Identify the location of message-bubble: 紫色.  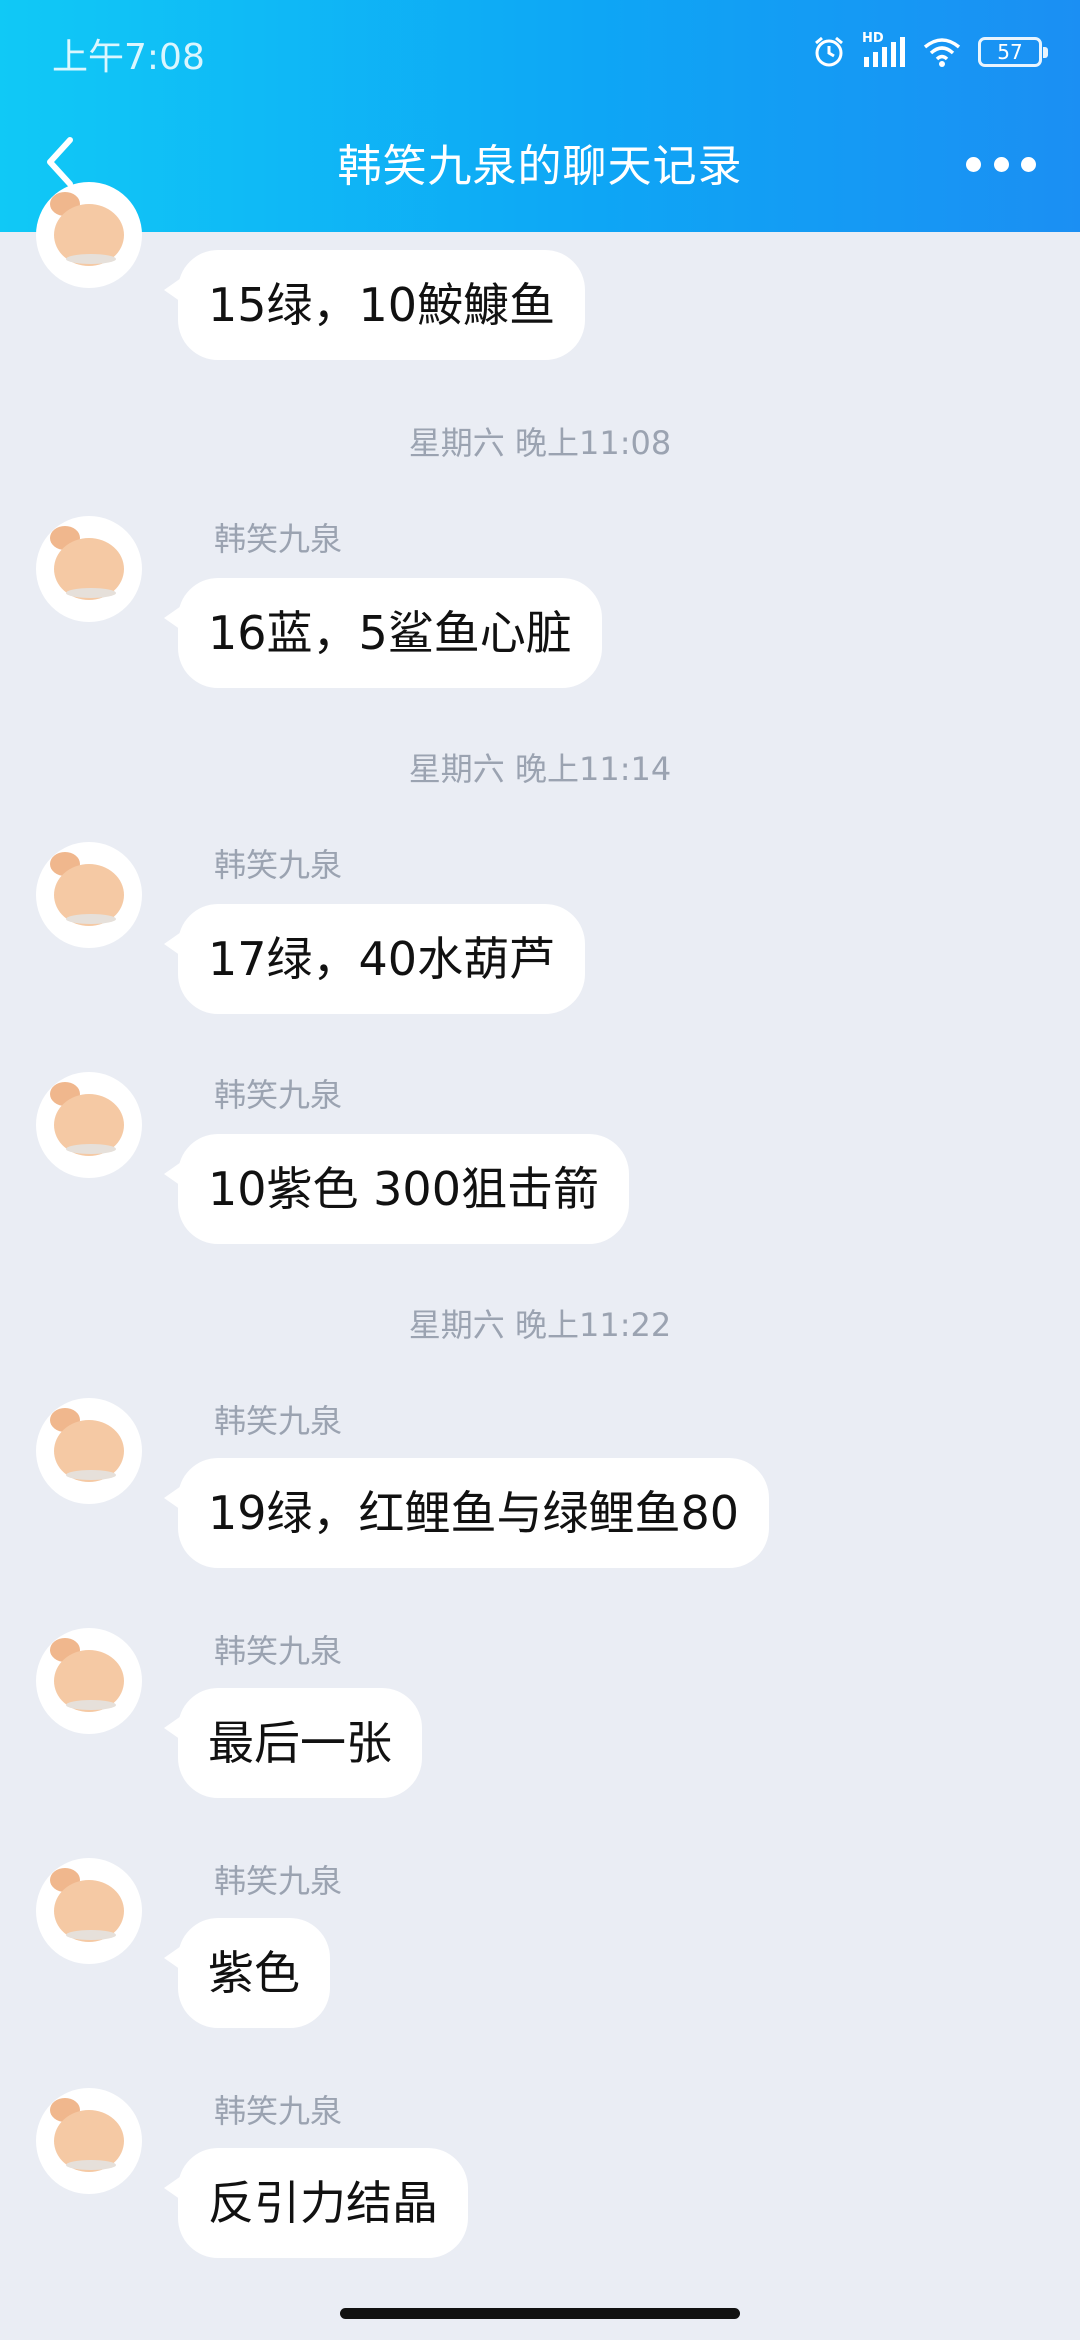
(247, 1973).